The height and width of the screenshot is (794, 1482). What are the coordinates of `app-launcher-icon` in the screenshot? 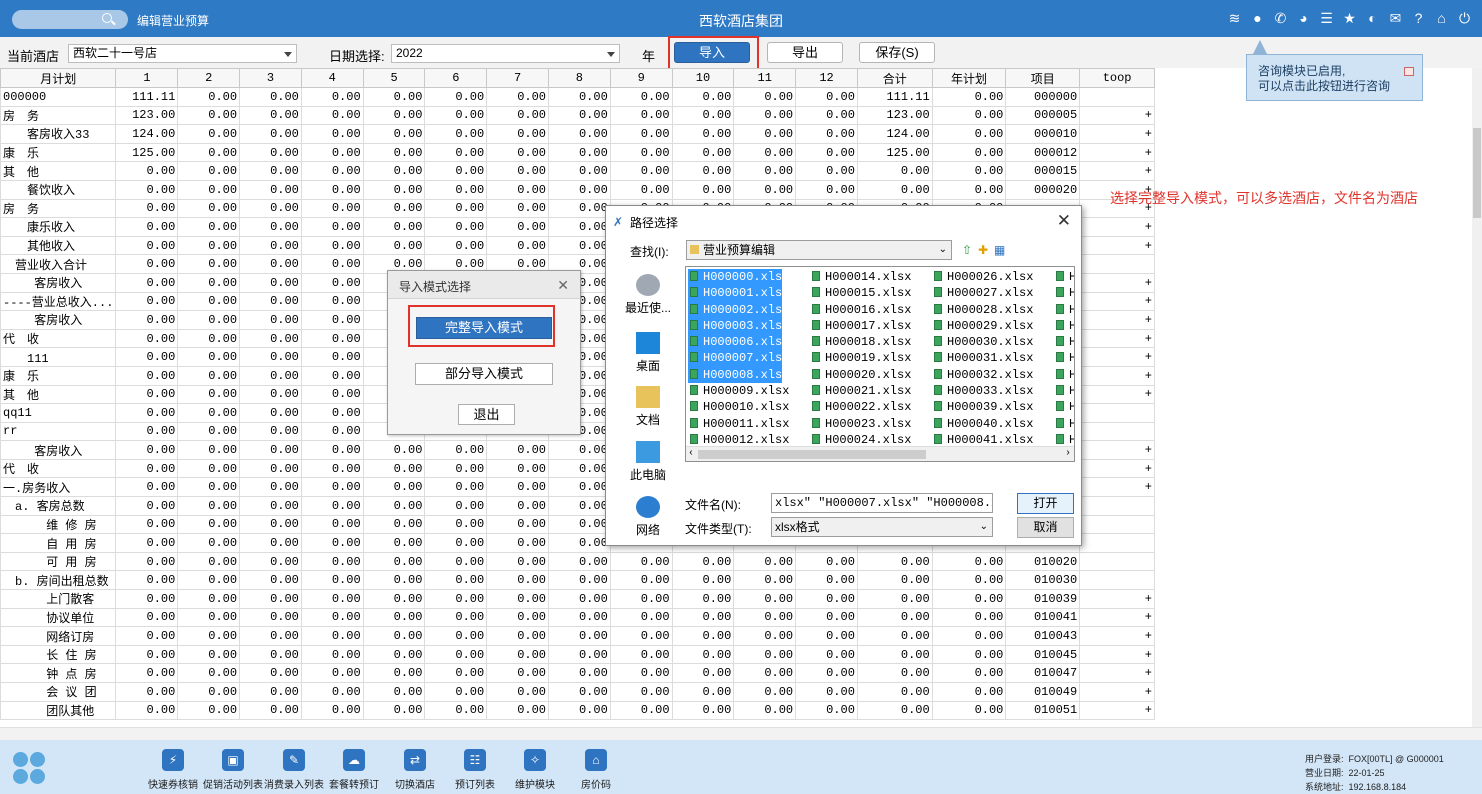 It's located at (30, 769).